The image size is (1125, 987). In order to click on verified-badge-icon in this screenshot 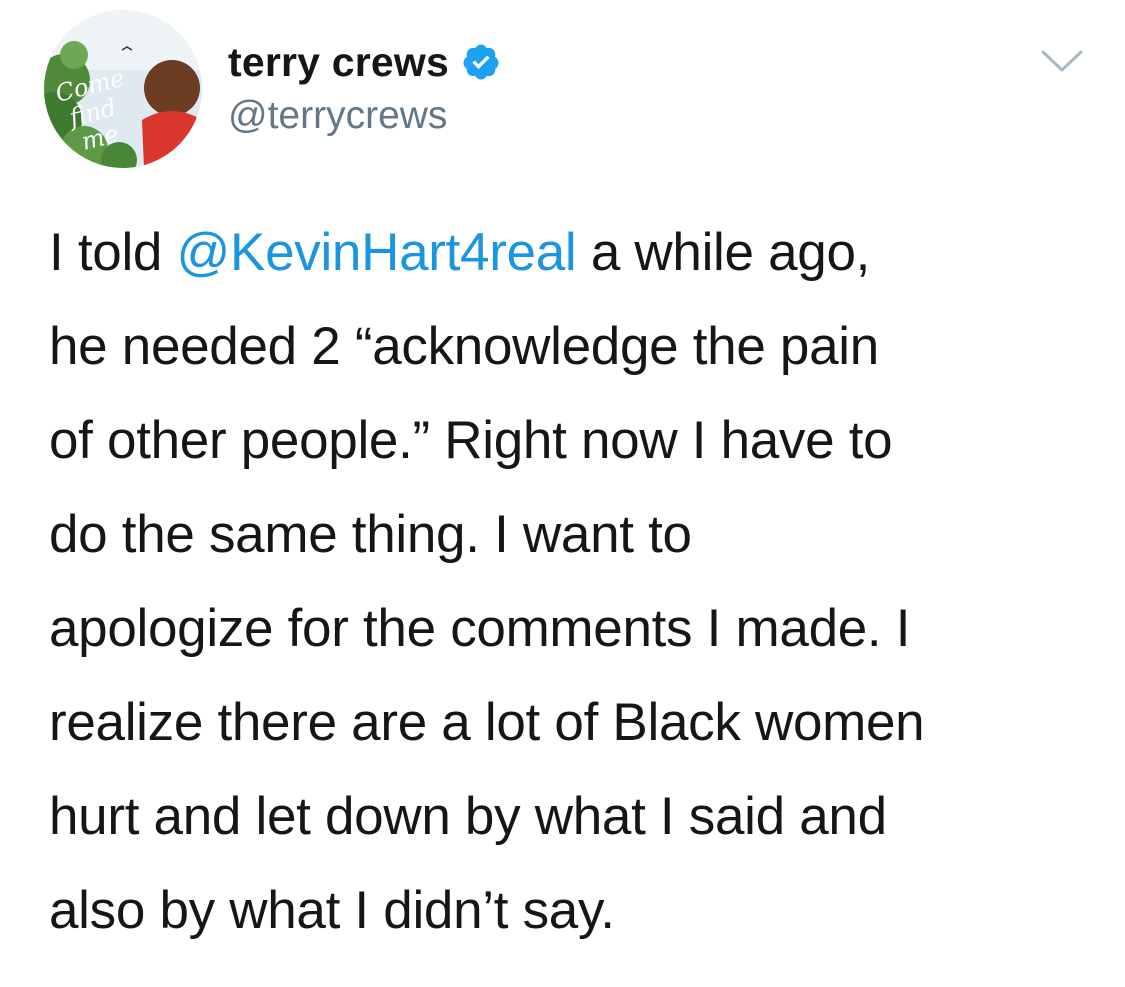, I will do `click(481, 62)`.